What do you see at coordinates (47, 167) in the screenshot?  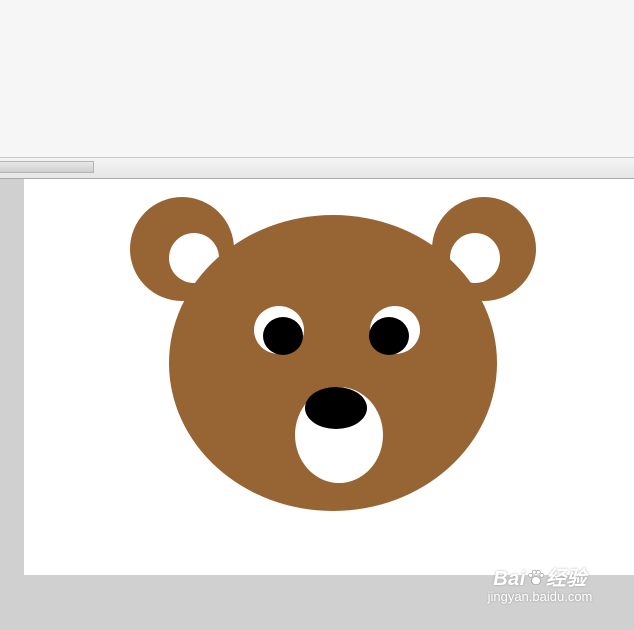 I see `horizontal-scrollbar-thumb` at bounding box center [47, 167].